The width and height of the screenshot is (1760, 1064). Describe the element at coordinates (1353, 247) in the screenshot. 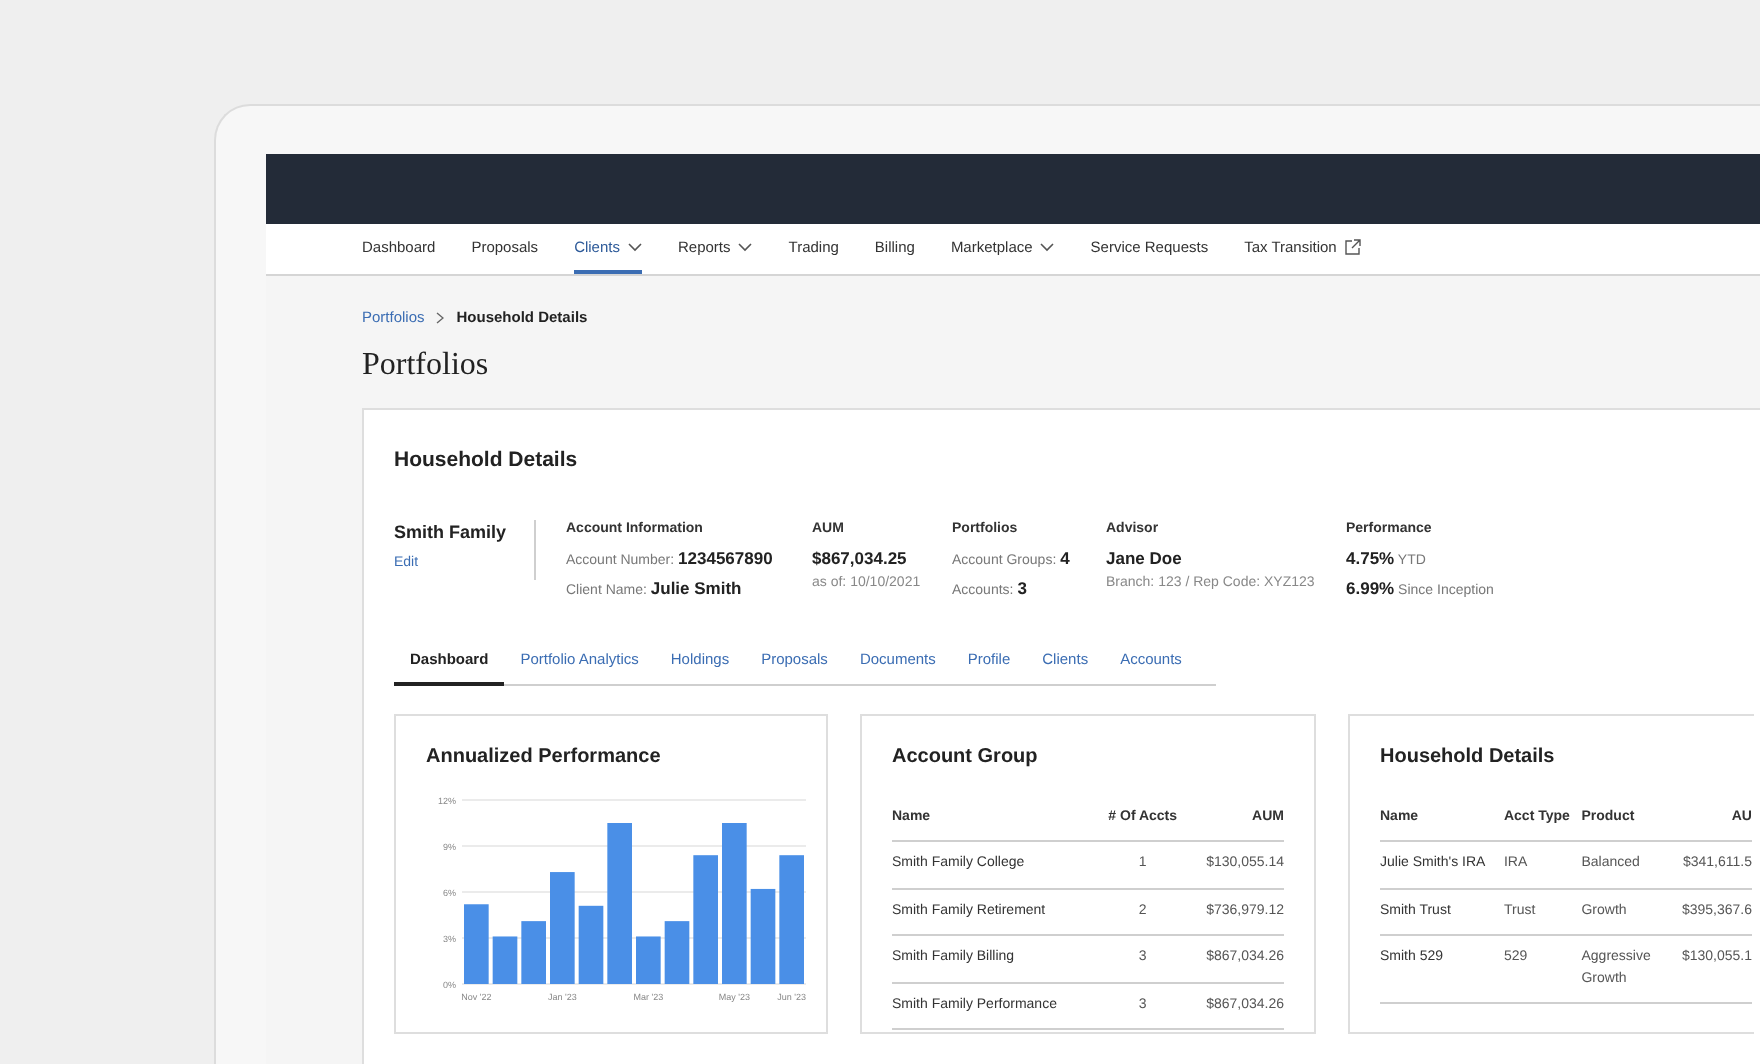

I see `external-link-icon` at that location.